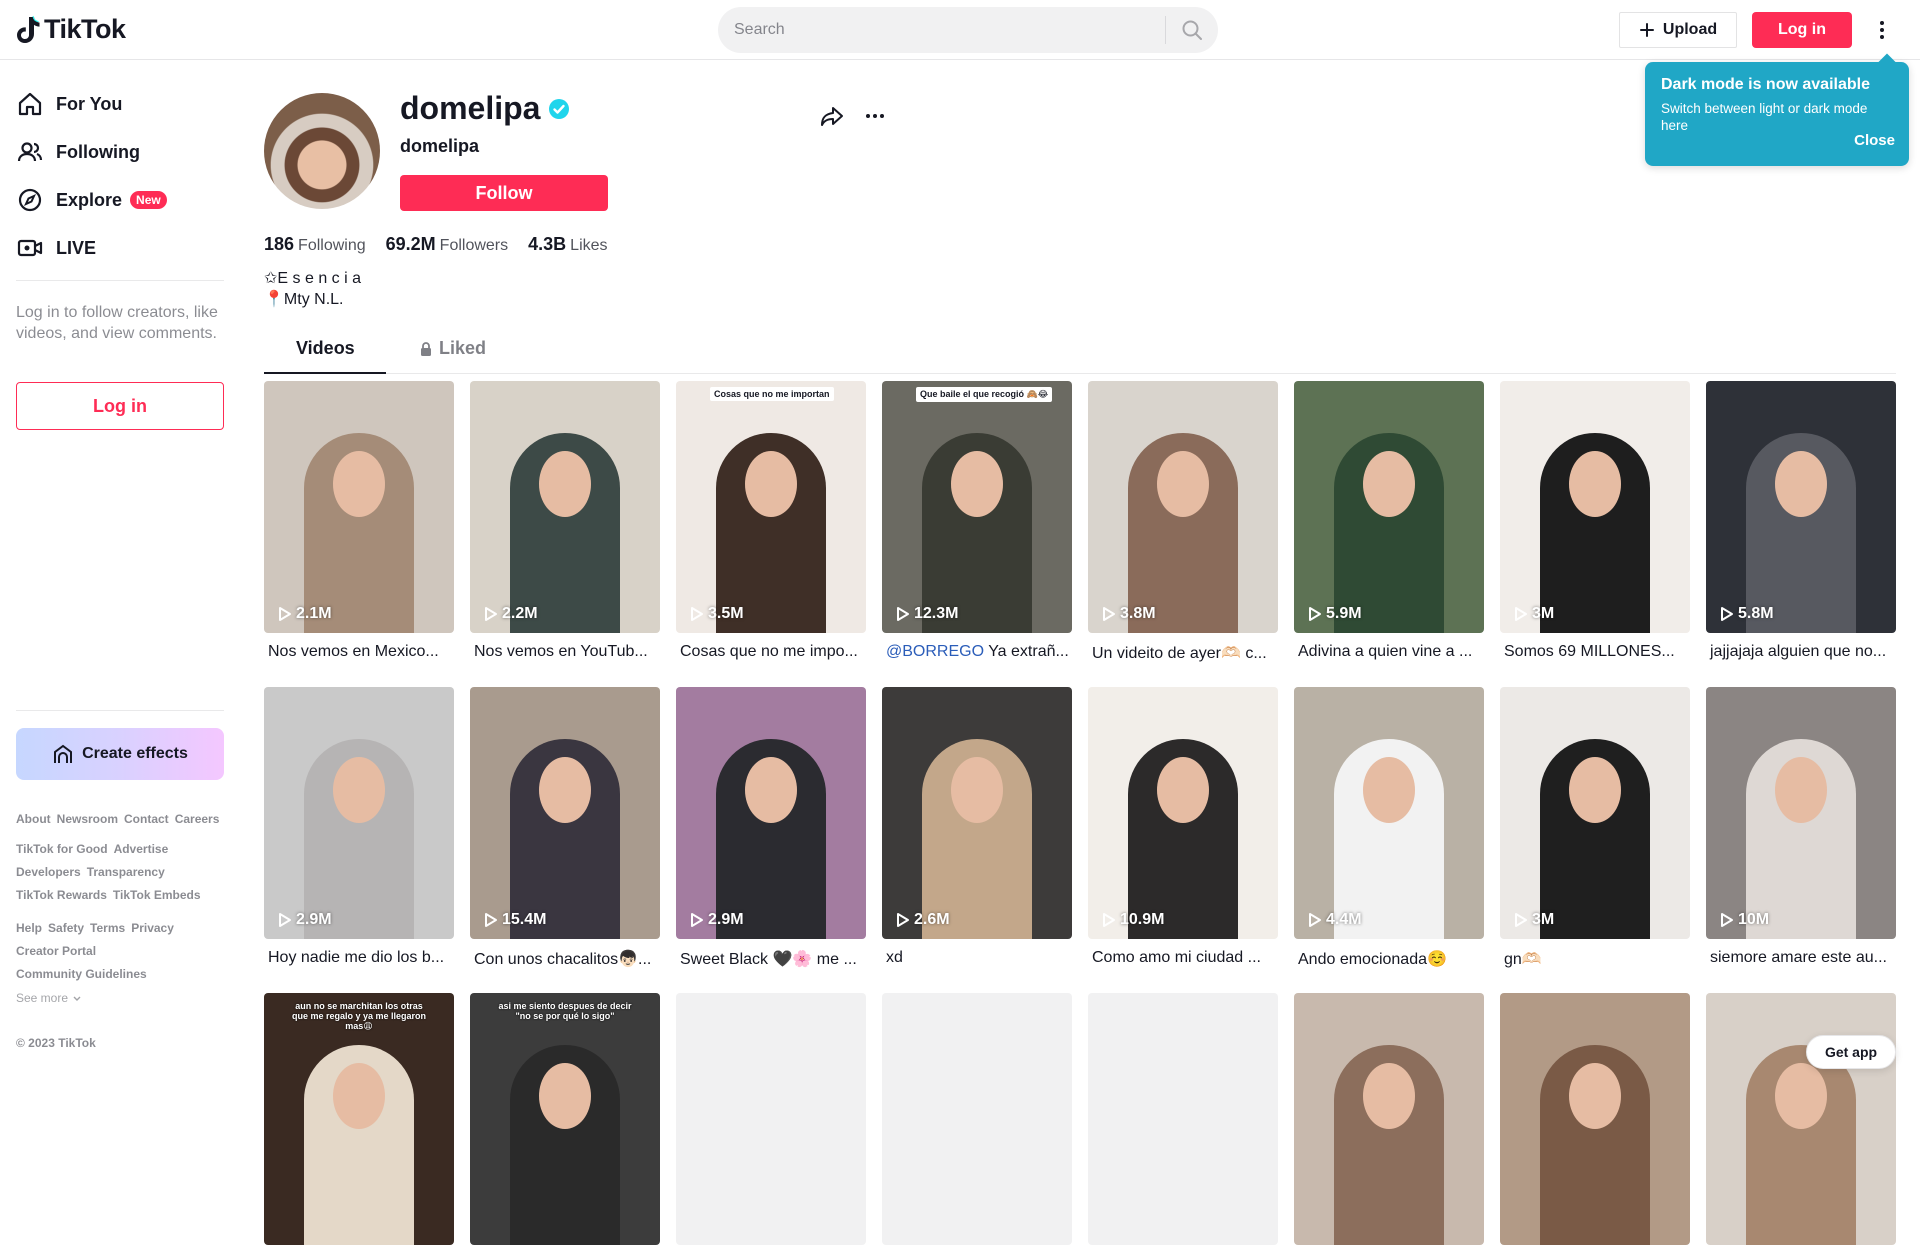 The width and height of the screenshot is (1920, 1245). What do you see at coordinates (71, 29) in the screenshot?
I see `tiktok-logo: TikTok` at bounding box center [71, 29].